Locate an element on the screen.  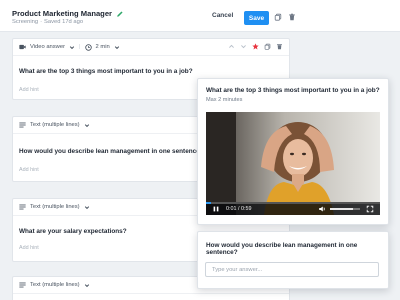
question-type-bar: Video answer | 2 min is located at coordinates (151, 47).